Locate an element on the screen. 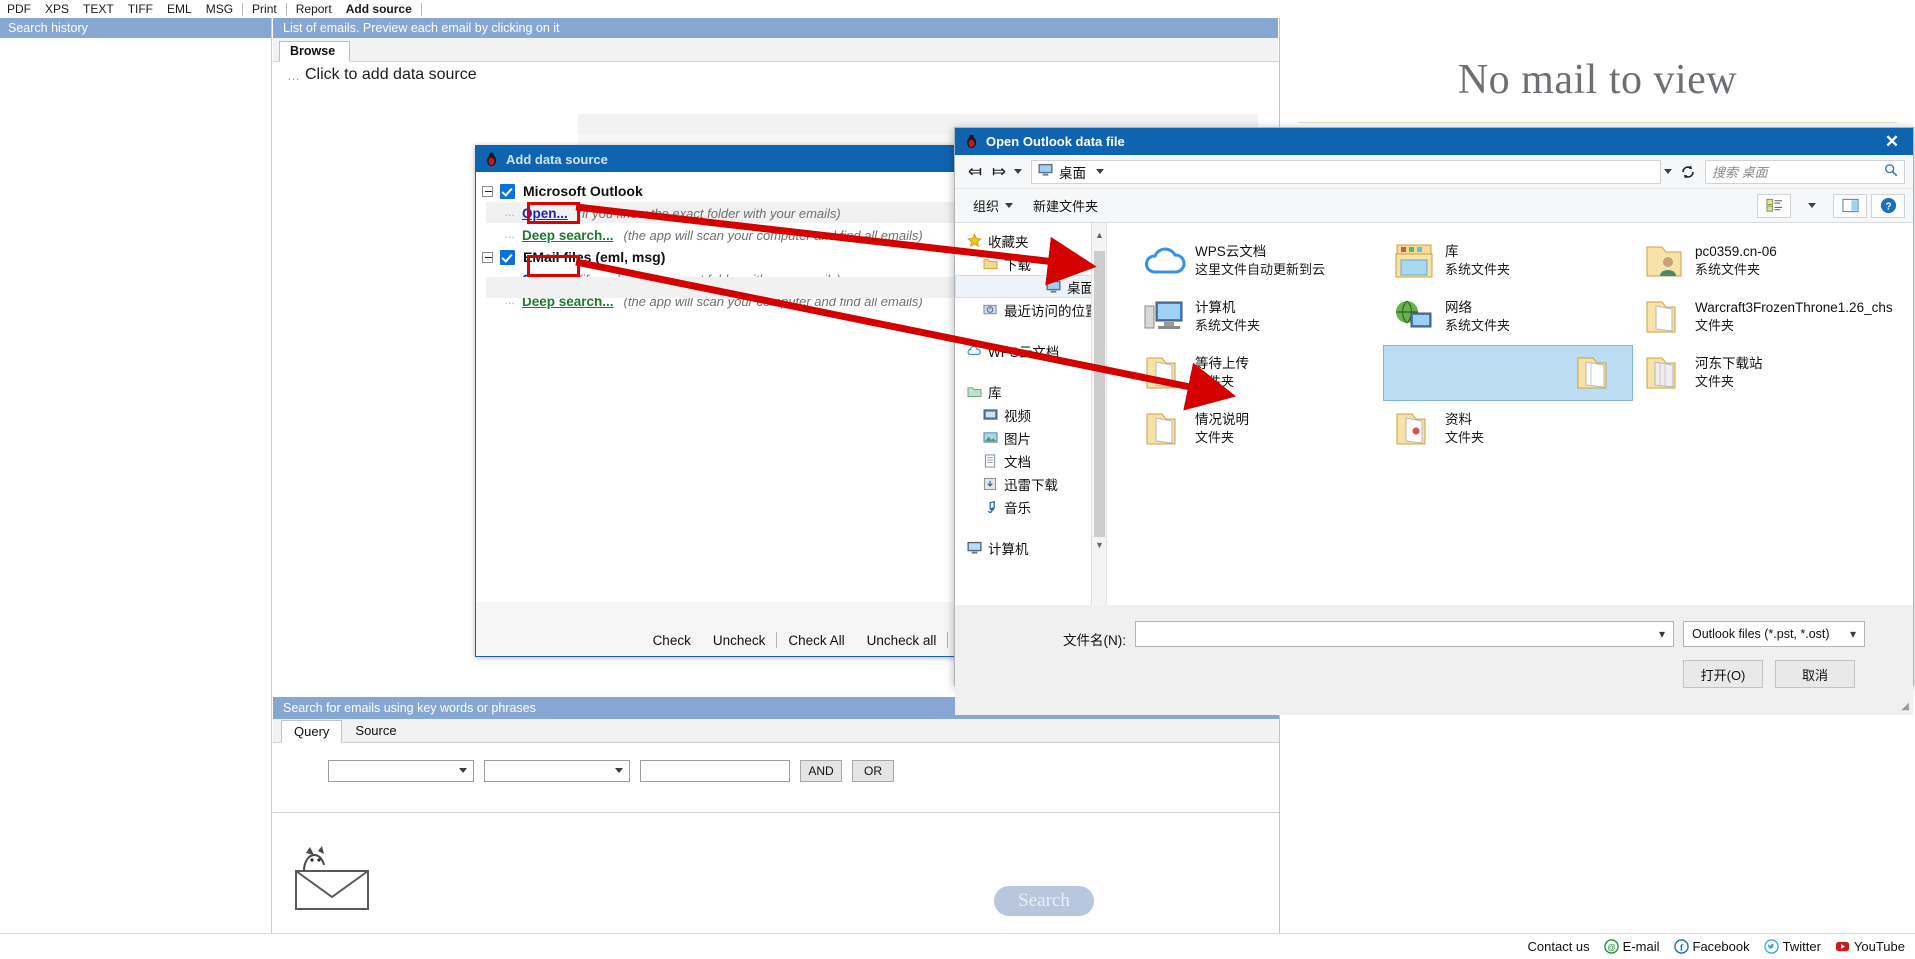 This screenshot has width=1915, height=959. file-item-text: 库 系统文件夹 is located at coordinates (1477, 261).